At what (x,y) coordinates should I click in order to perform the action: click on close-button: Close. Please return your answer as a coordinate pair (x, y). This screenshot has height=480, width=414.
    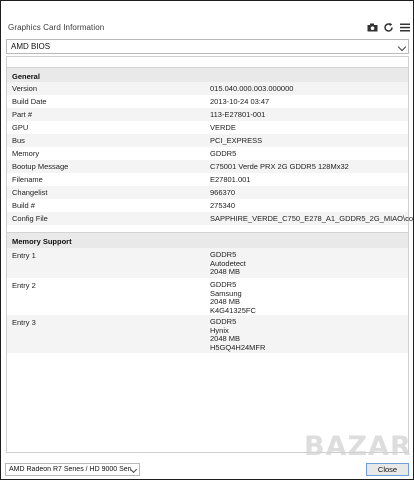
    Looking at the image, I should click on (387, 469).